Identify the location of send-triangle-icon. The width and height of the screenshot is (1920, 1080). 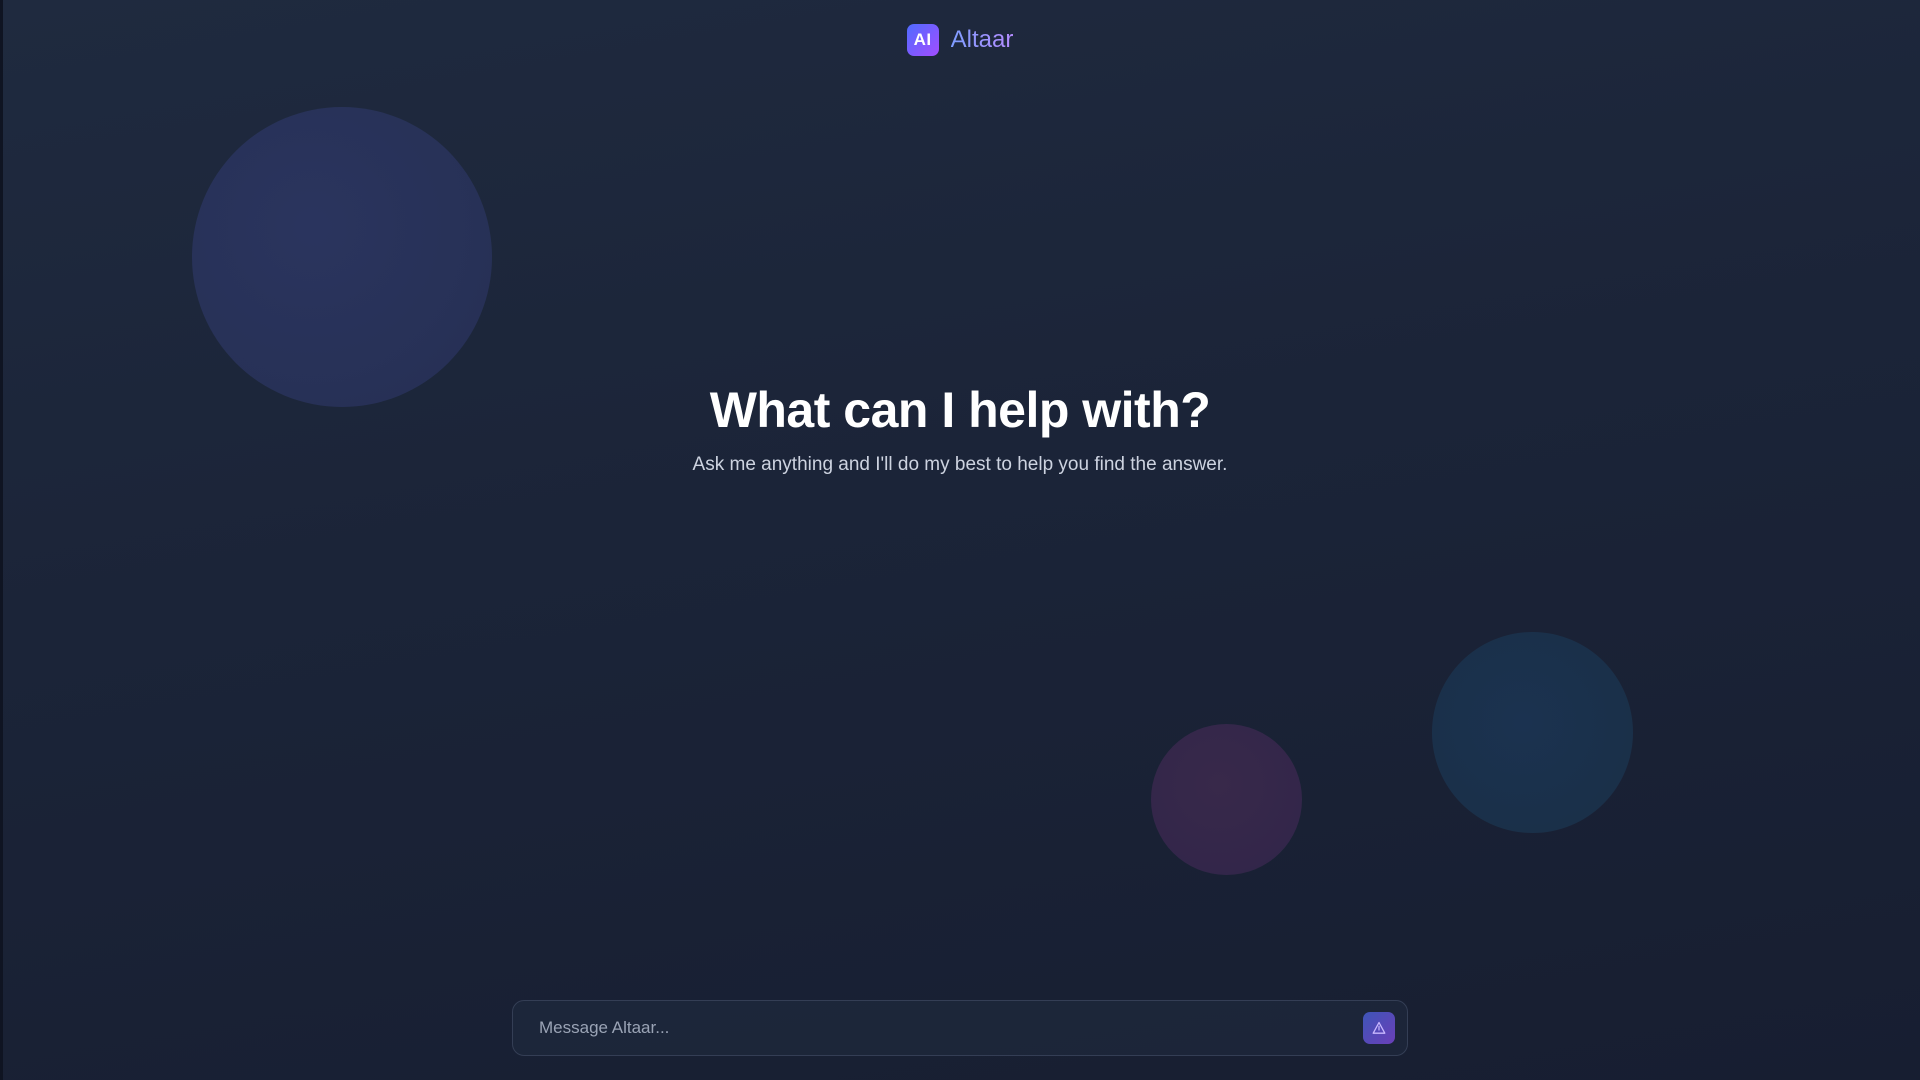
(1379, 1028).